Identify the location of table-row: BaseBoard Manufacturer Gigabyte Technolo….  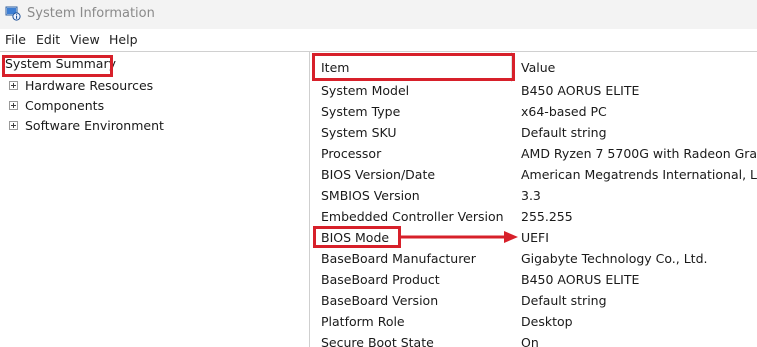
(534, 258).